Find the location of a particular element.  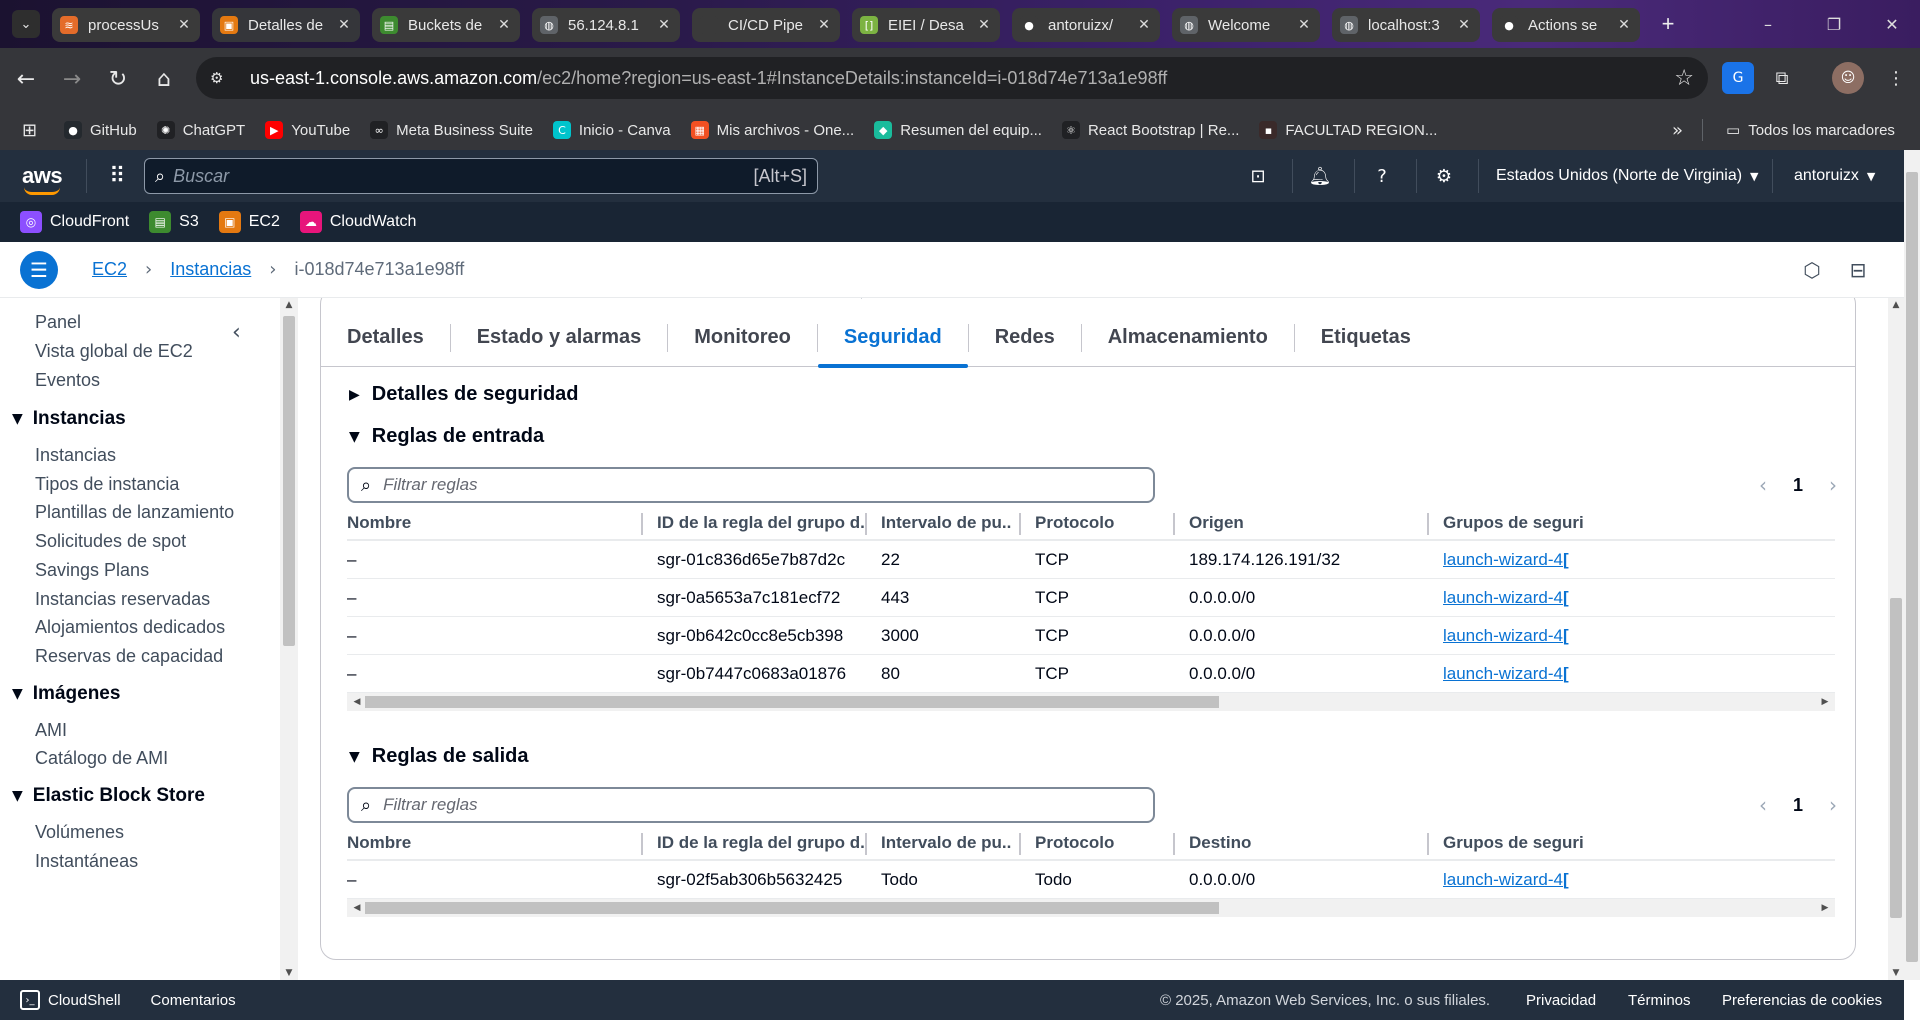

tab-search-icon: ⌄ is located at coordinates (26, 24).